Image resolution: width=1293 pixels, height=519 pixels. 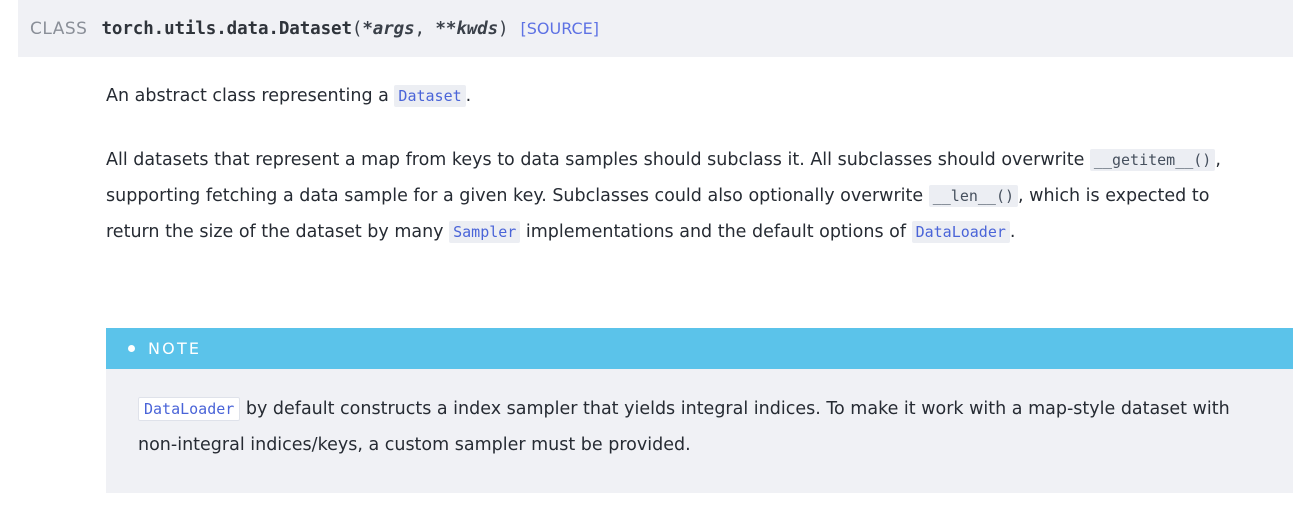 What do you see at coordinates (1012, 232) in the screenshot?
I see `paragraph-2-text-5: .` at bounding box center [1012, 232].